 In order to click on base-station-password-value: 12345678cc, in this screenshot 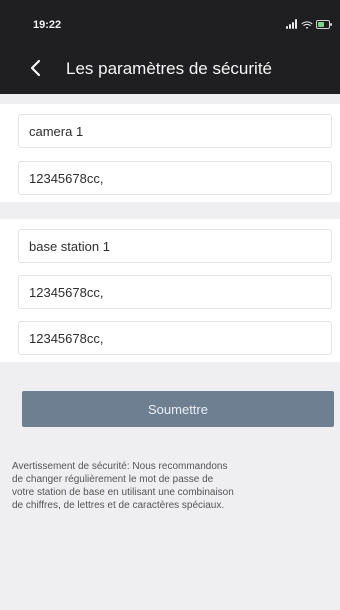, I will do `click(66, 292)`.